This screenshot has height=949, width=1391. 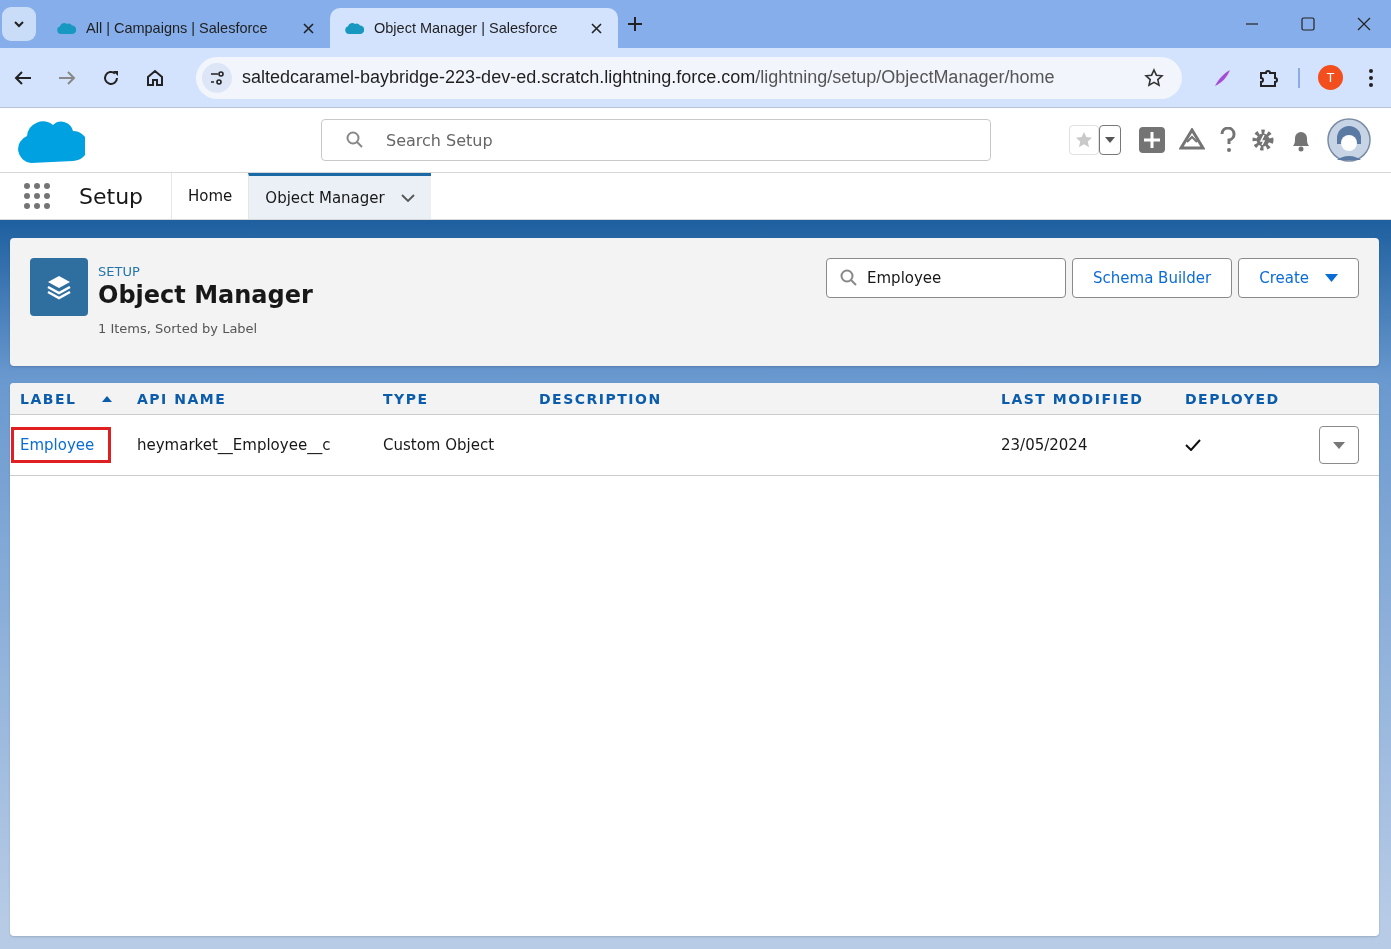 I want to click on page-title: Object Manager, so click(x=205, y=295).